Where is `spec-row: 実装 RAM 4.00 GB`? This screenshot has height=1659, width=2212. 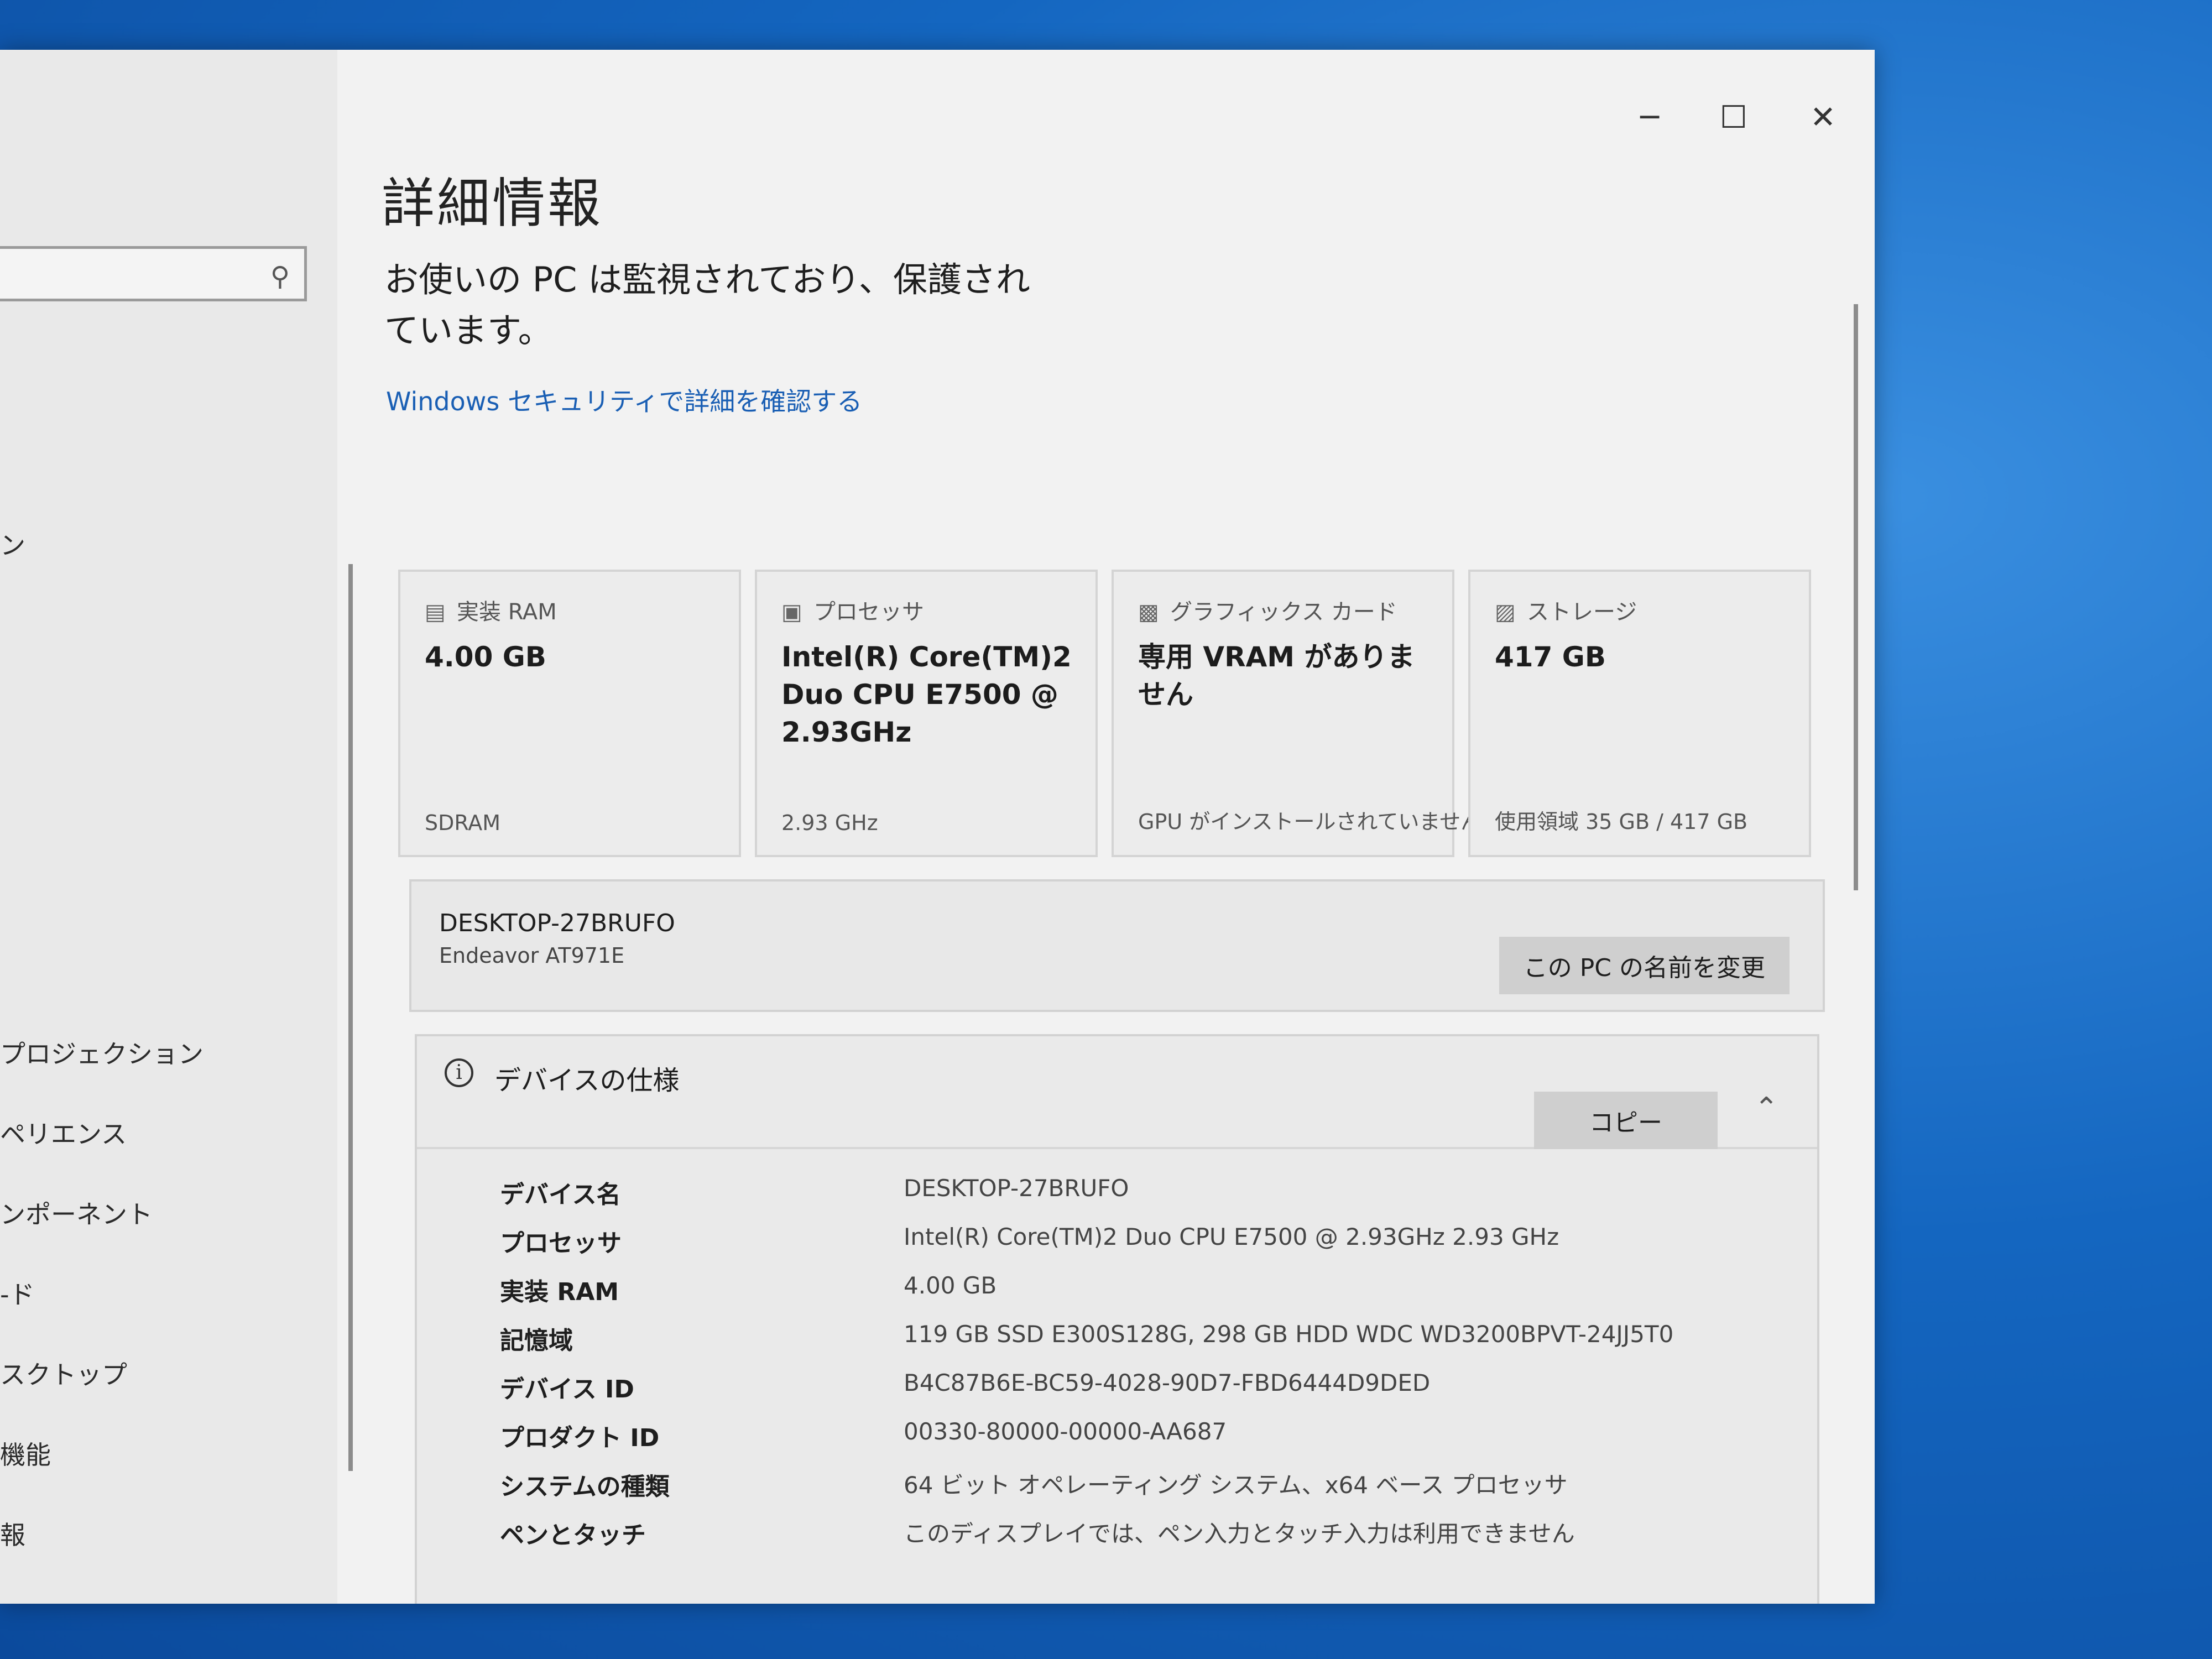 spec-row: 実装 RAM 4.00 GB is located at coordinates (1117, 1297).